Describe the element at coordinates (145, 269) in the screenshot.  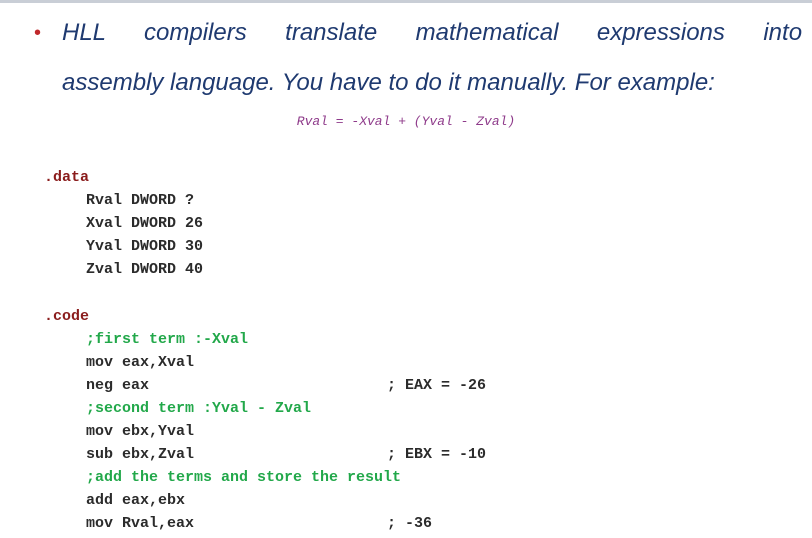
I see `data-line-zval: Zval DWORD 40` at that location.